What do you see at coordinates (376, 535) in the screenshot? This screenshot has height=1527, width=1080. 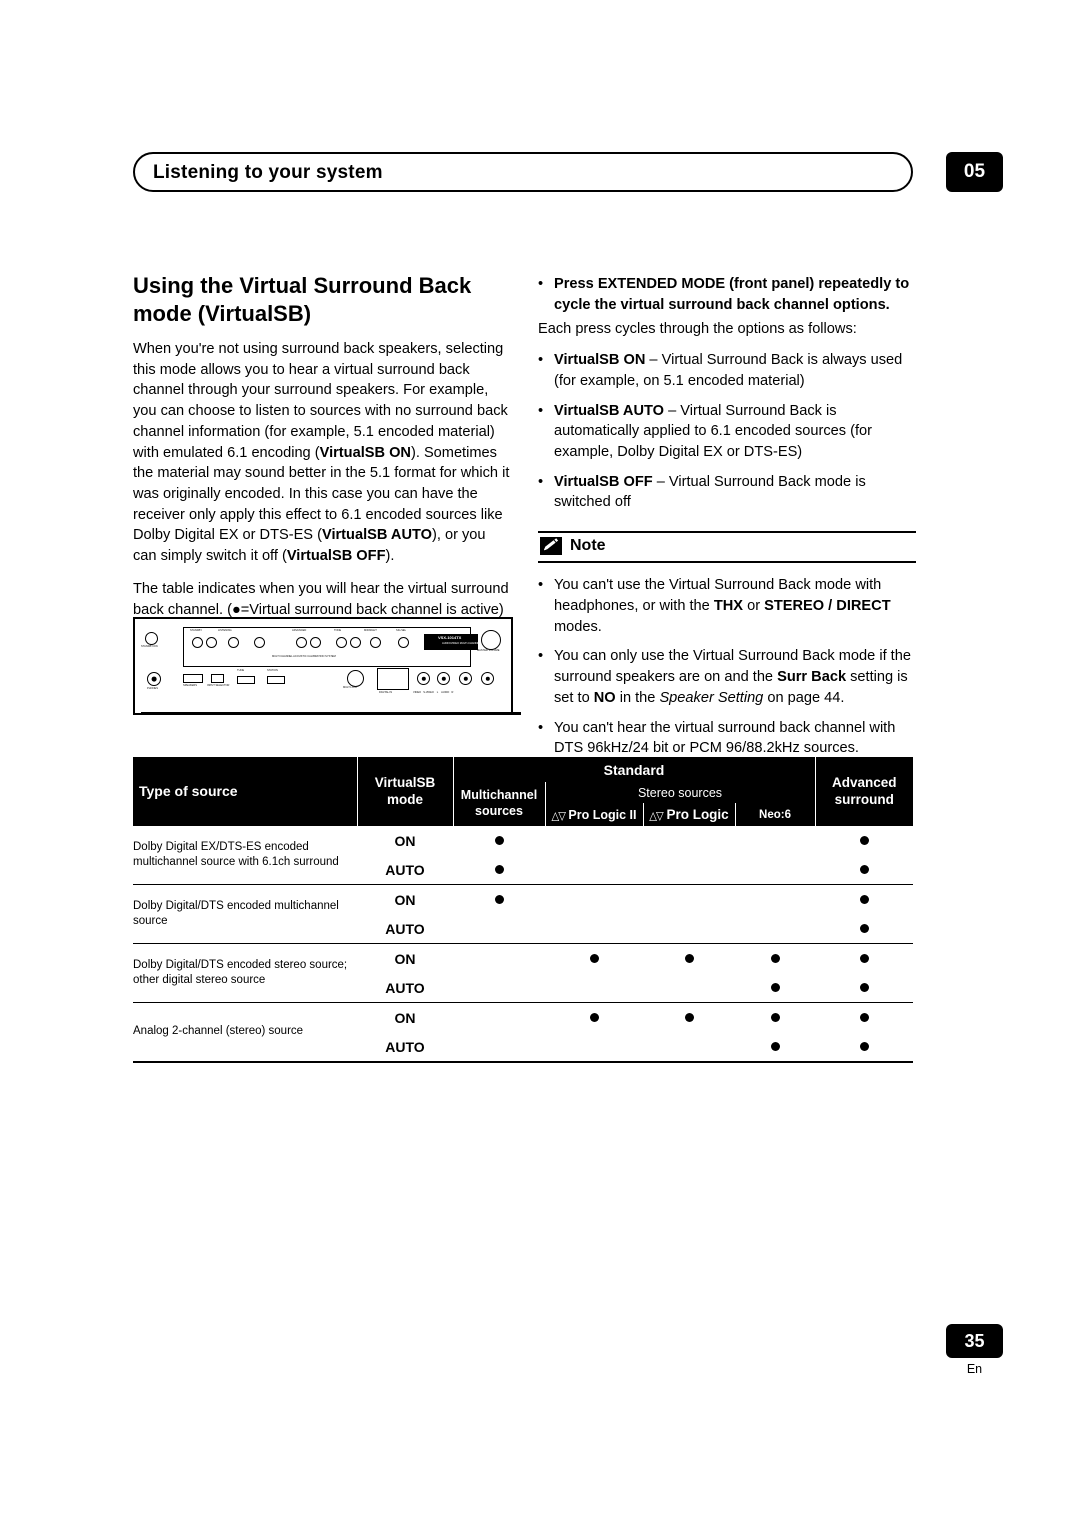 I see `virtualsb-auto-term: VirtualSB AUTO` at bounding box center [376, 535].